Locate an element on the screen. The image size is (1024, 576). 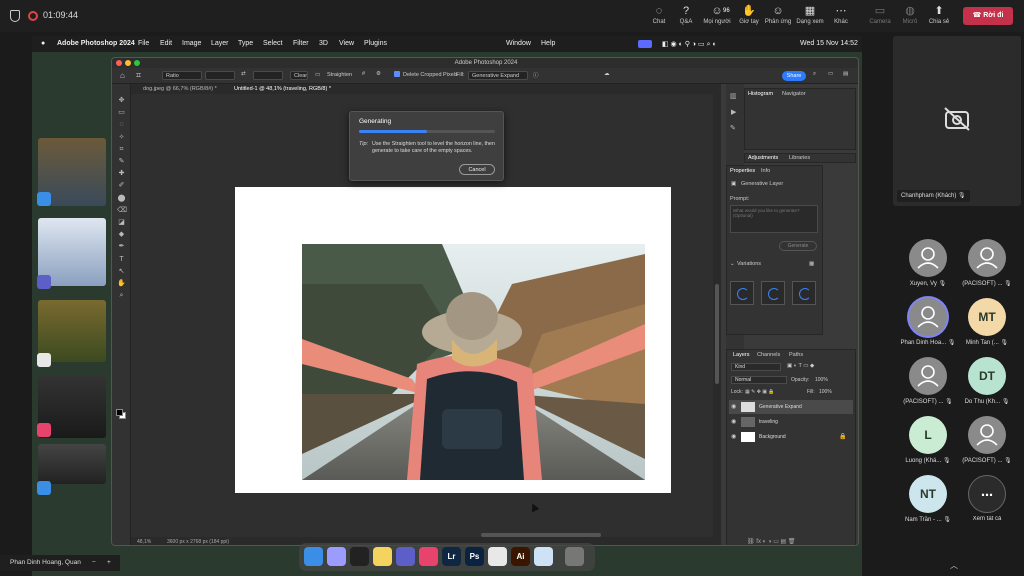
zoom-level: 48,1% is located at coordinates (144, 542).